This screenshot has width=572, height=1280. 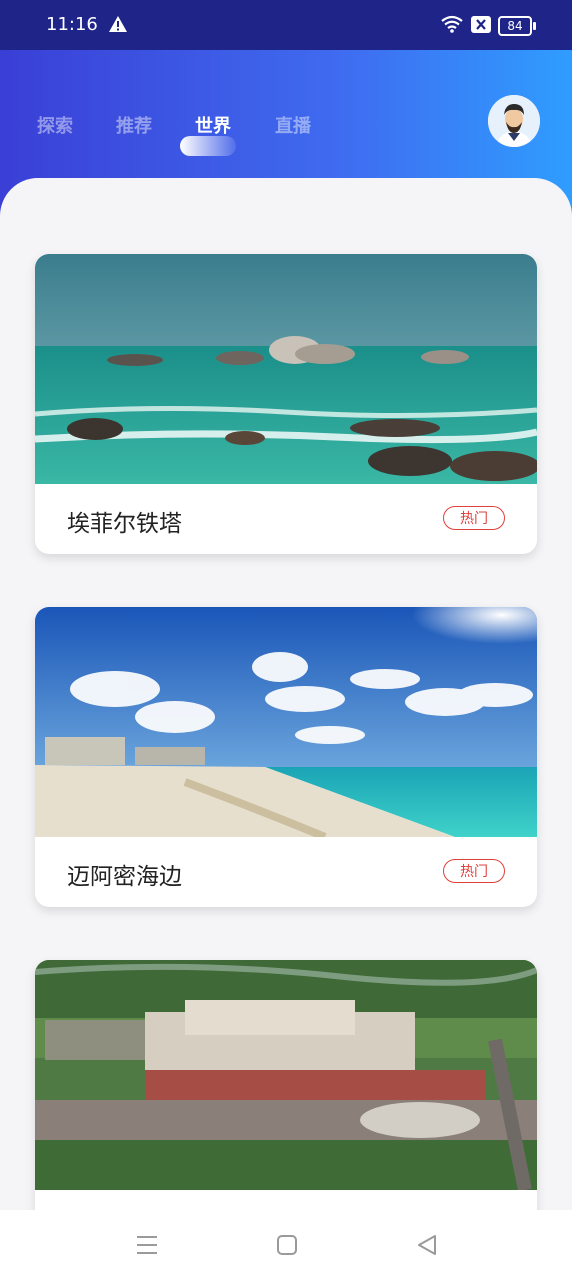 I want to click on status-bar: 11:16 84, so click(x=286, y=25).